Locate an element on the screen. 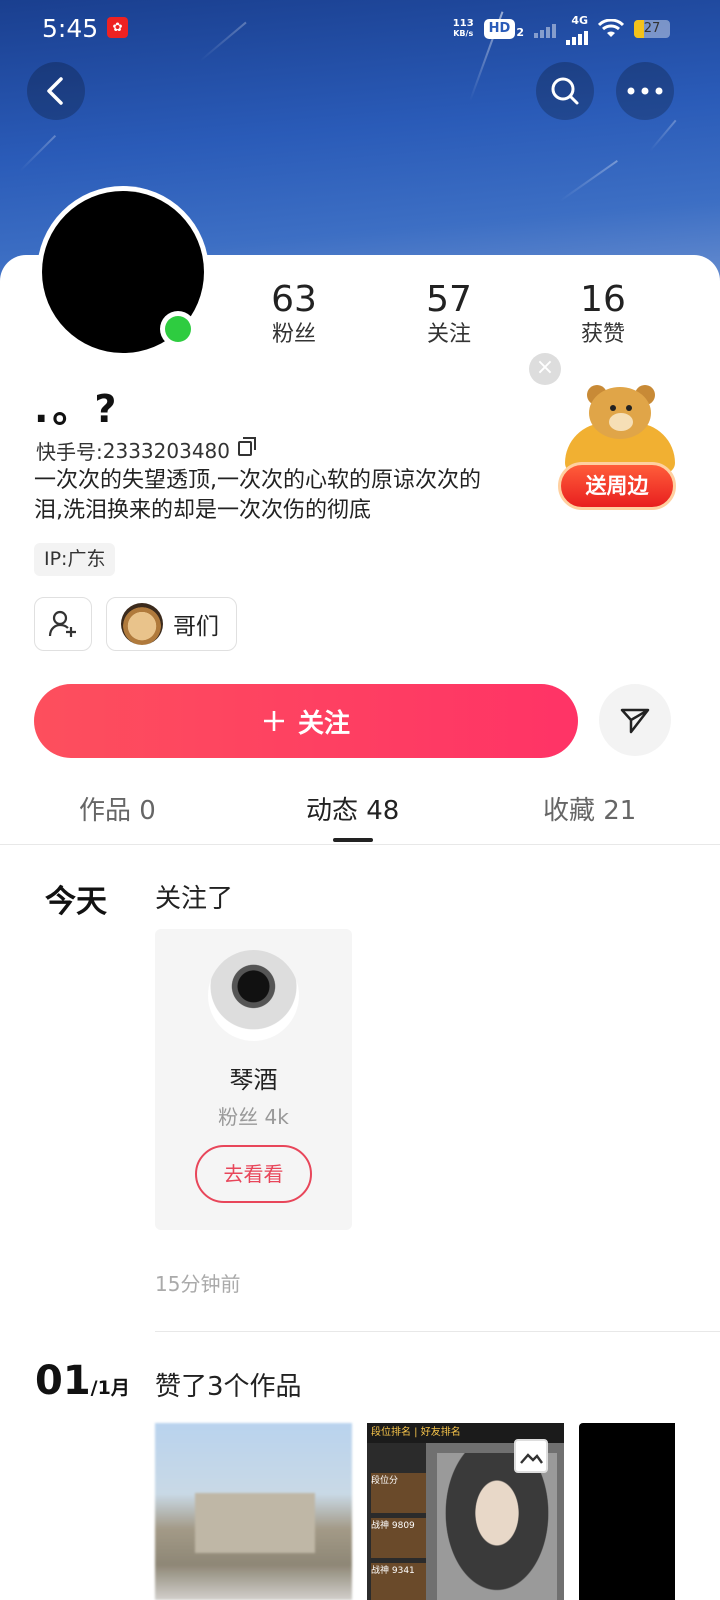 Image resolution: width=720 pixels, height=1600 pixels. stat-likes-count: 16 is located at coordinates (603, 299).